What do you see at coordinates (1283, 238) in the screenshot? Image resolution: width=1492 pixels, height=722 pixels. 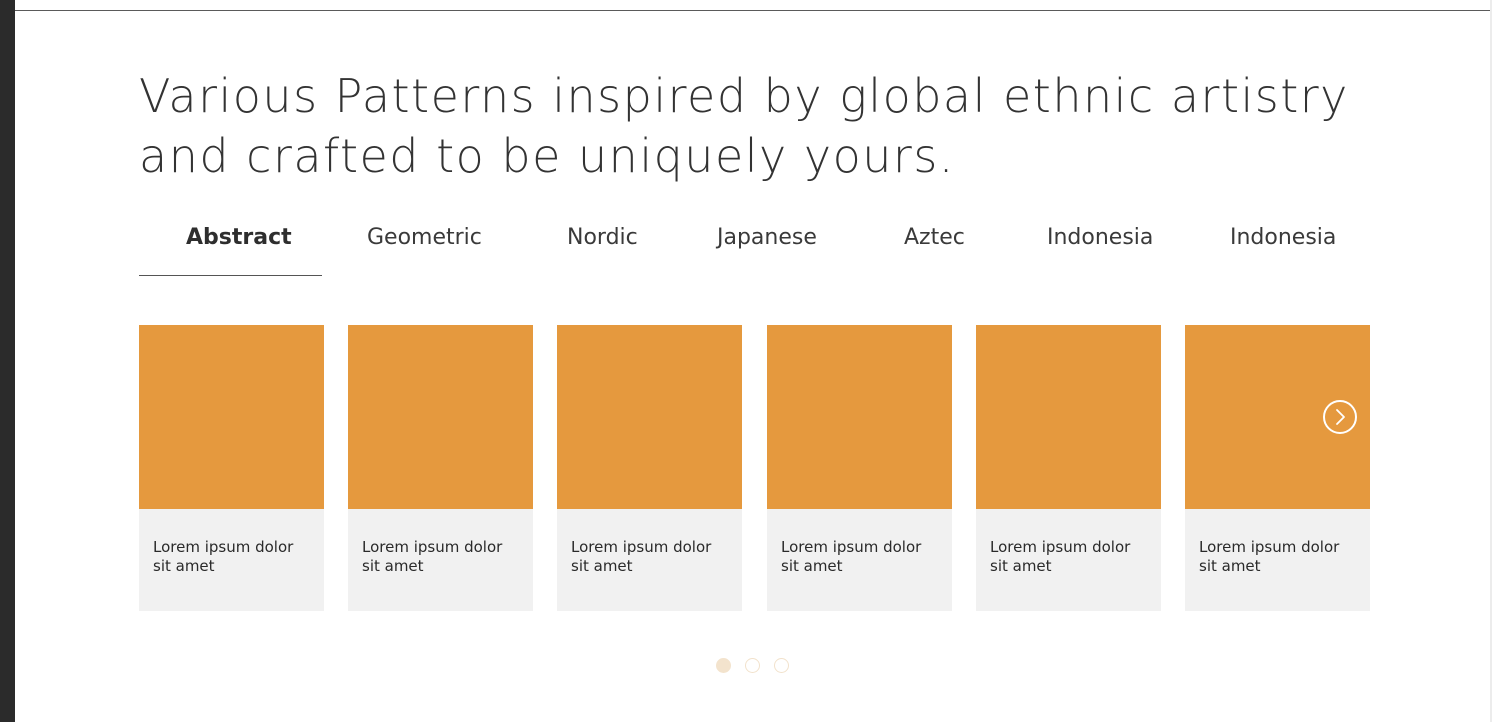 I see `tab-indonesia-2: Indonesia` at bounding box center [1283, 238].